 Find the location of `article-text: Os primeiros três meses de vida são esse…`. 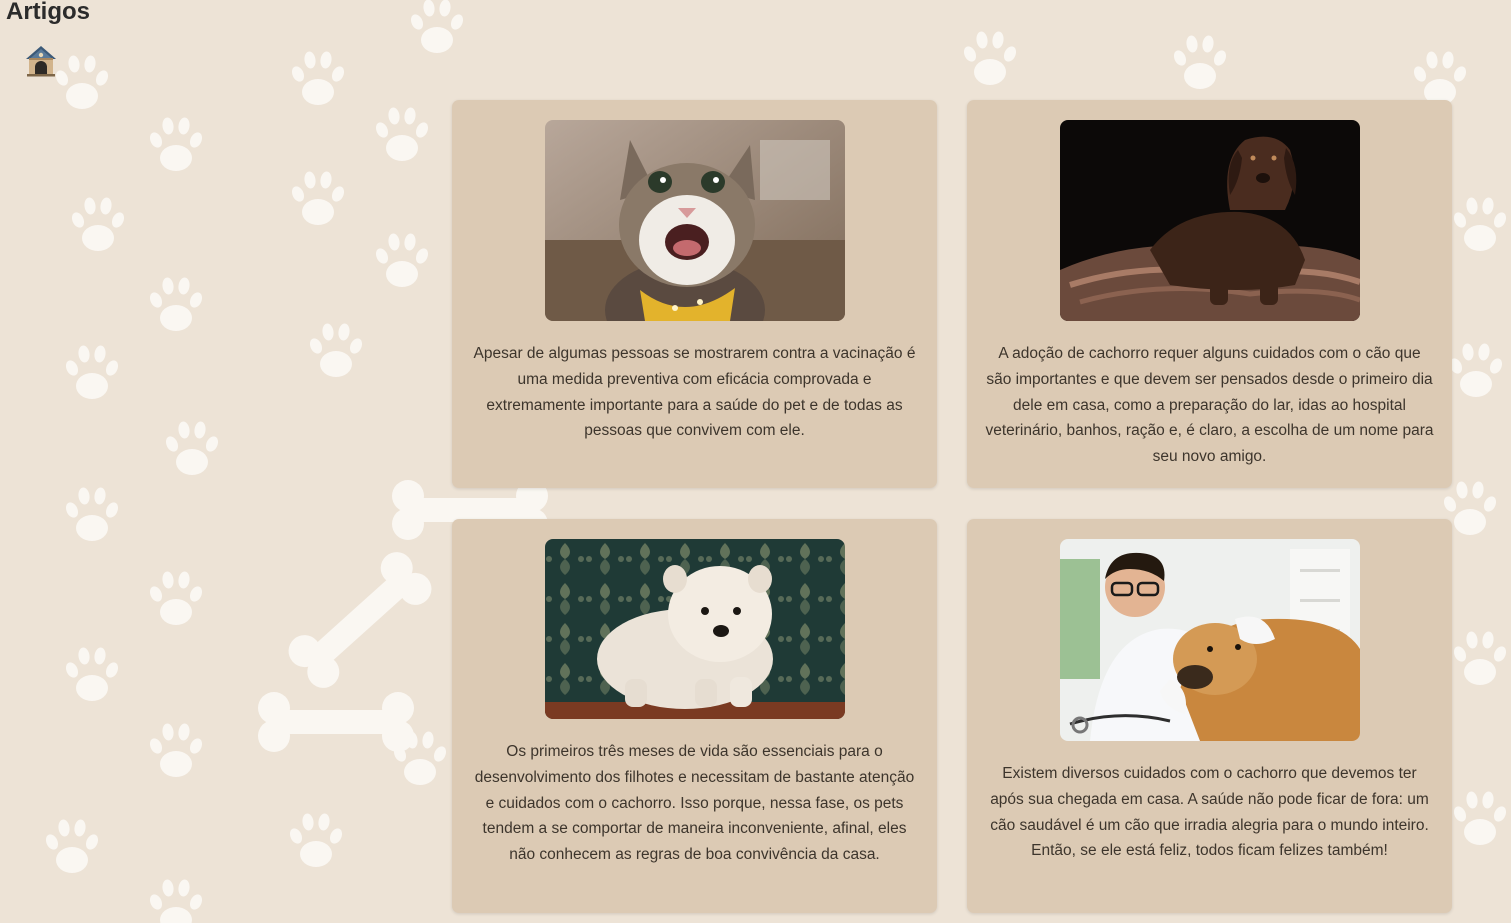

article-text: Os primeiros três meses de vida são esse… is located at coordinates (694, 803).